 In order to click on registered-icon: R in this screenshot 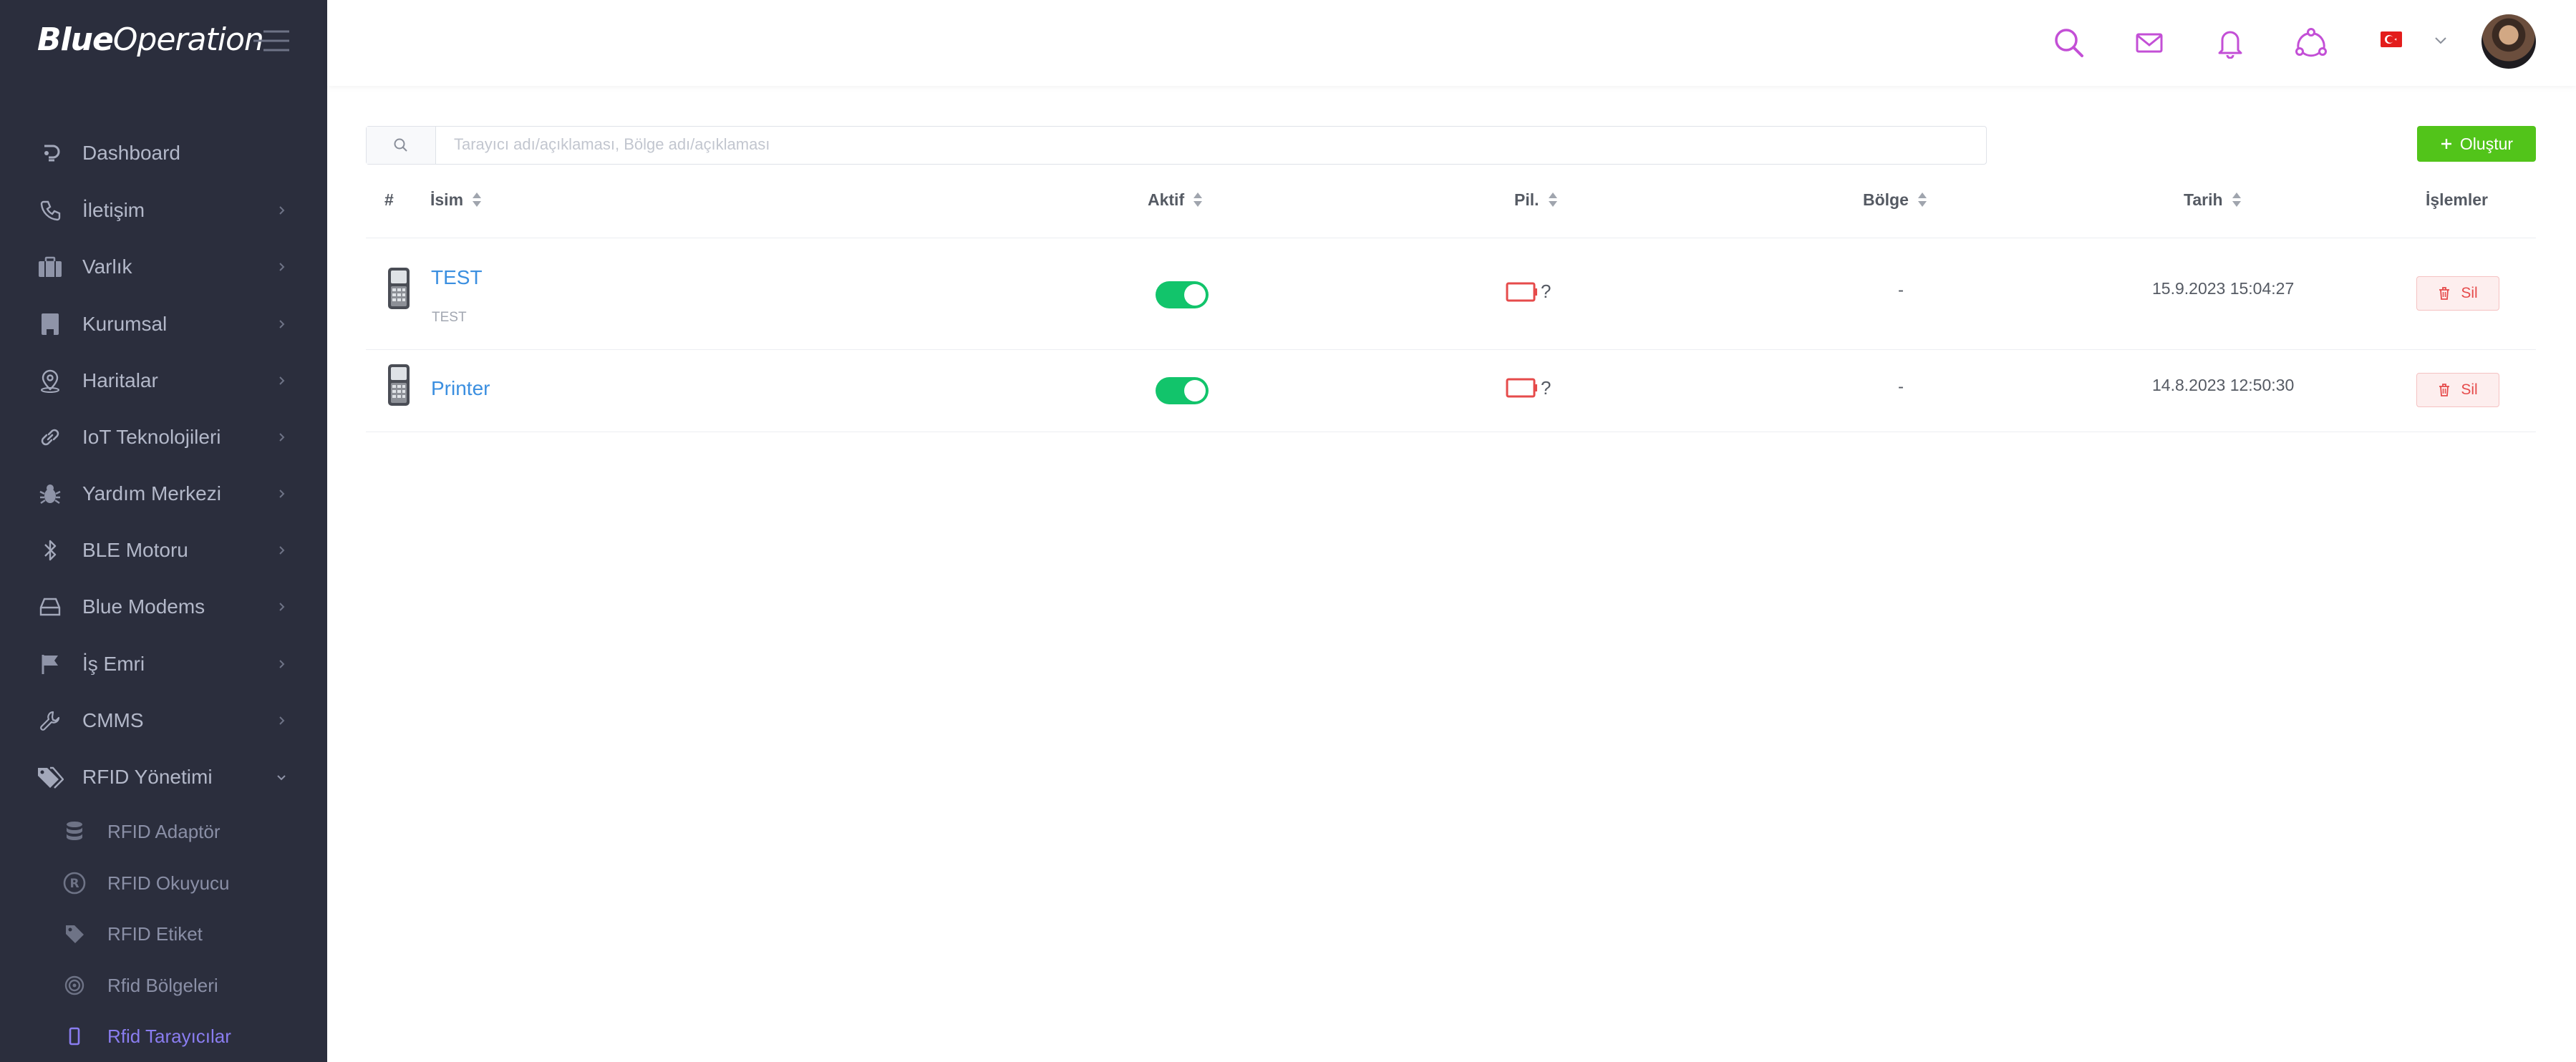, I will do `click(74, 883)`.